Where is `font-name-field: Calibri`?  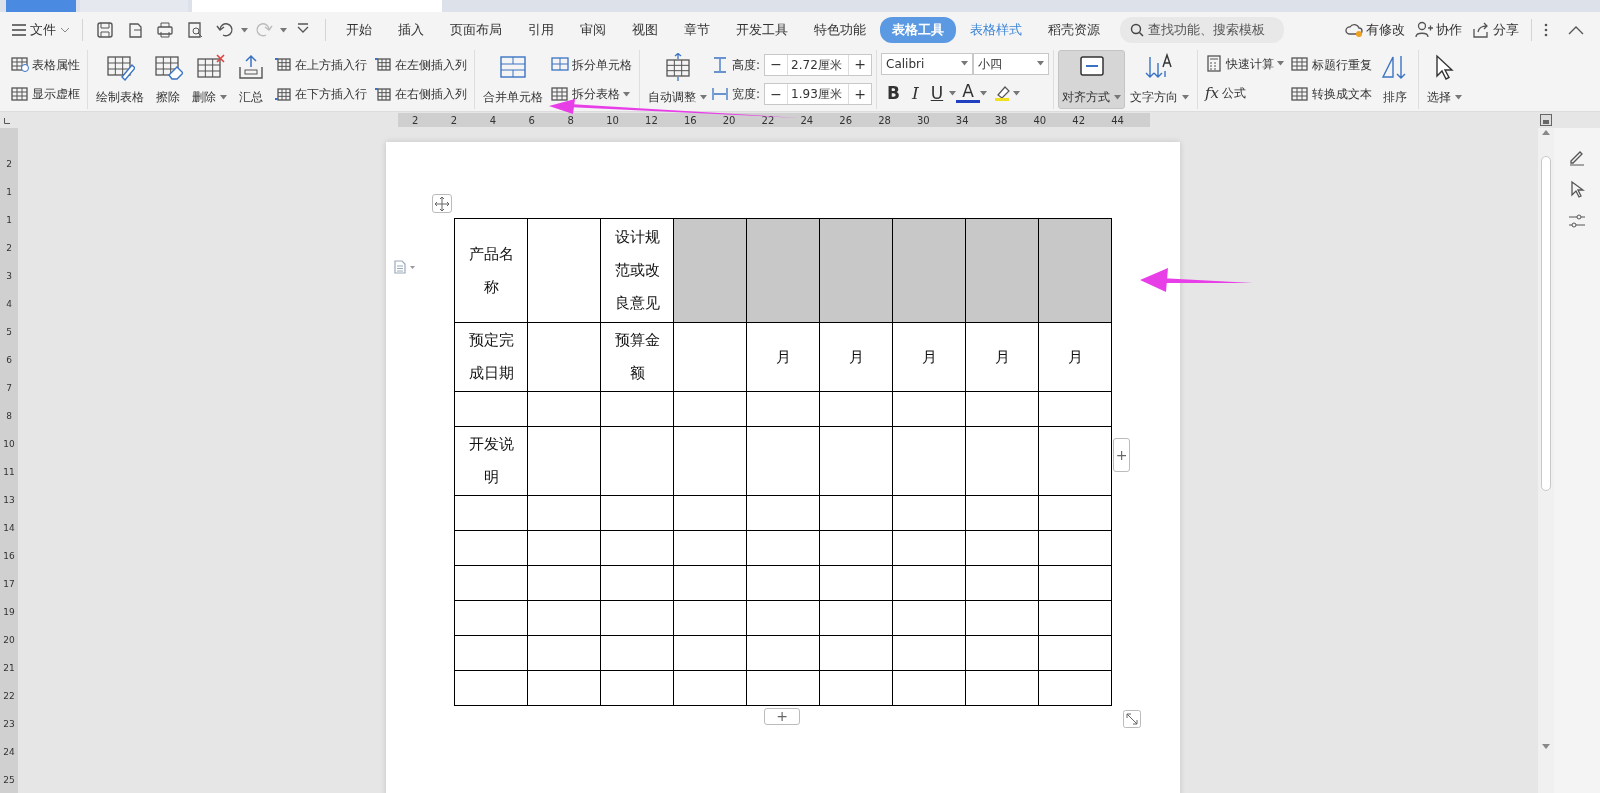 font-name-field: Calibri is located at coordinates (927, 63).